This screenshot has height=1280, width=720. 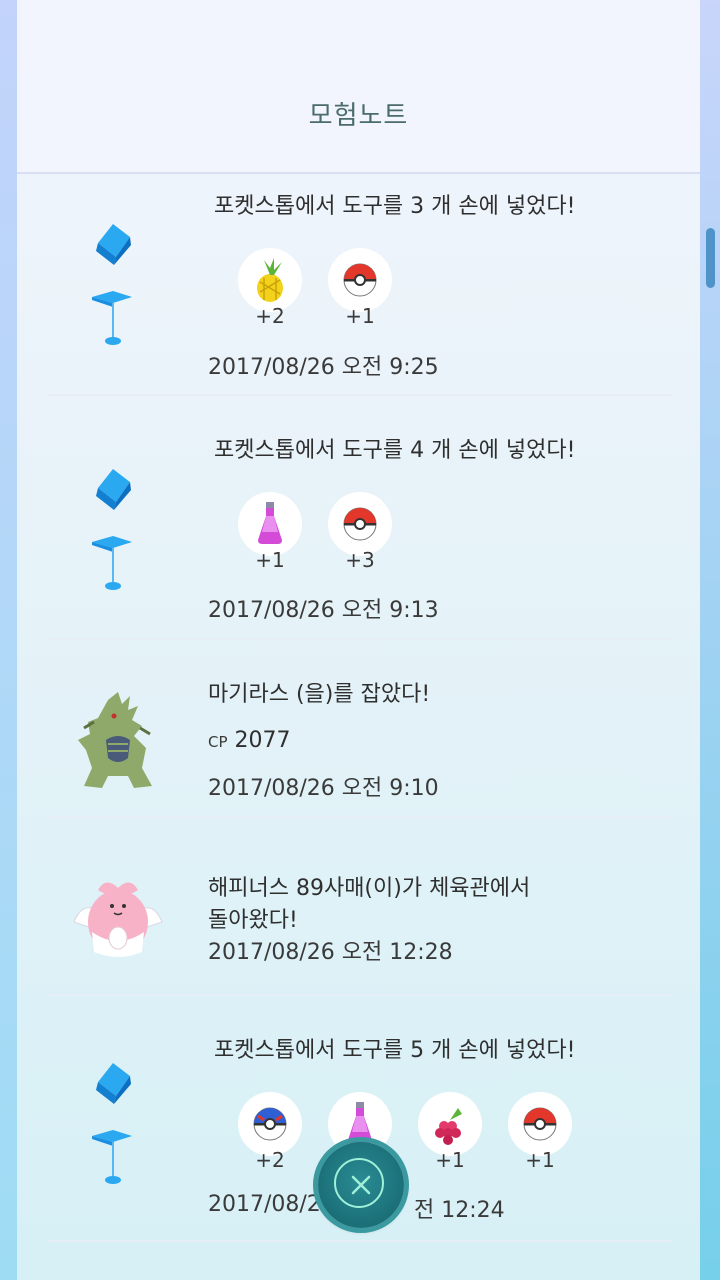 What do you see at coordinates (323, 610) in the screenshot?
I see `entry-time: 2017/08/26 오전 9:13` at bounding box center [323, 610].